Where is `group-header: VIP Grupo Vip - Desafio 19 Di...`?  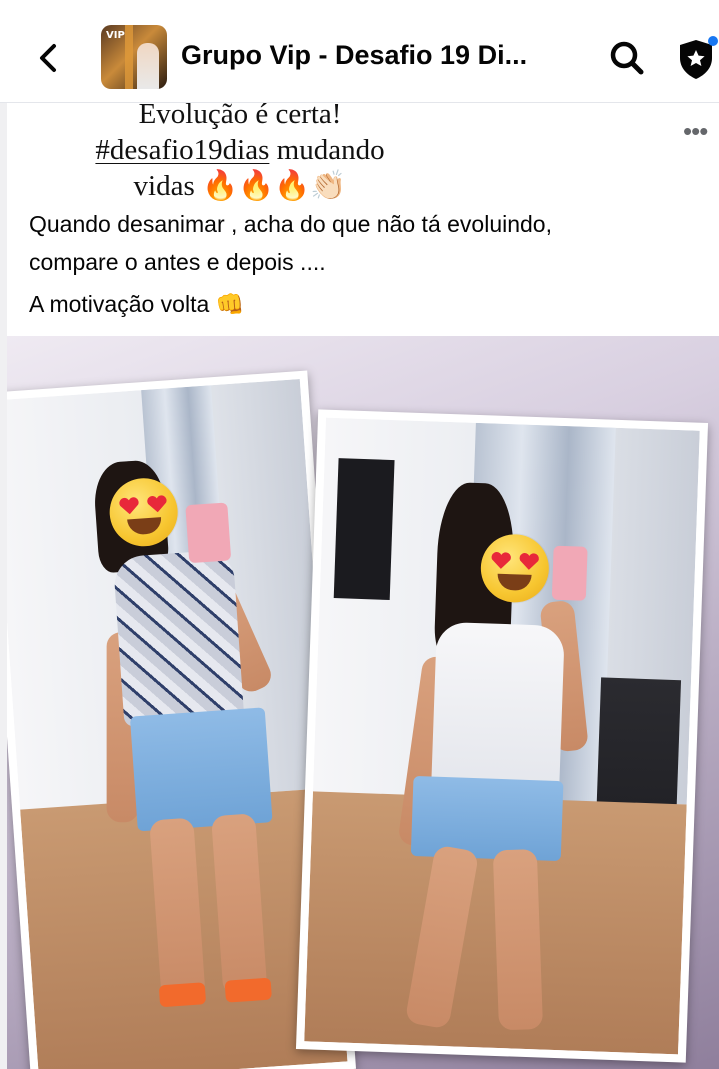
group-header: VIP Grupo Vip - Desafio 19 Di... is located at coordinates (359, 51).